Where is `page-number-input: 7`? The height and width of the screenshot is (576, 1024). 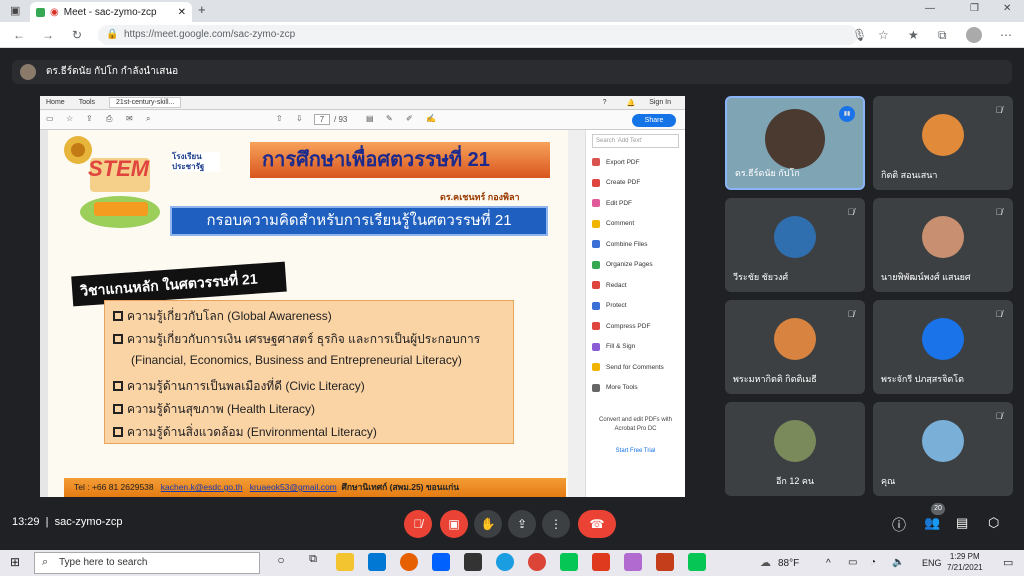
page-number-input: 7 is located at coordinates (322, 119).